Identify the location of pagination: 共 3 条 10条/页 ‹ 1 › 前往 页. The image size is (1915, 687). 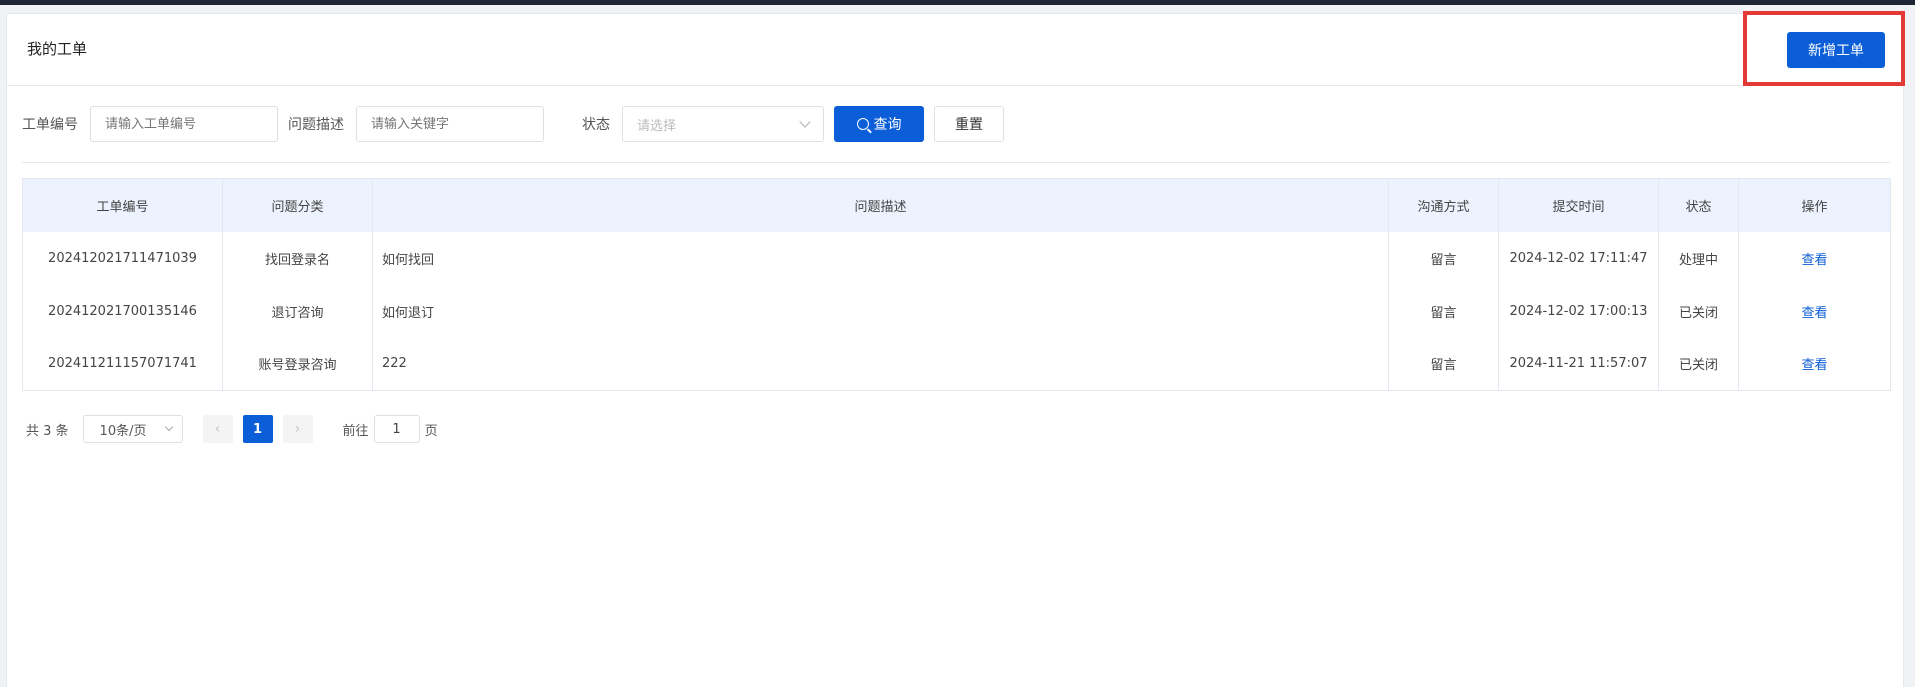
(232, 429).